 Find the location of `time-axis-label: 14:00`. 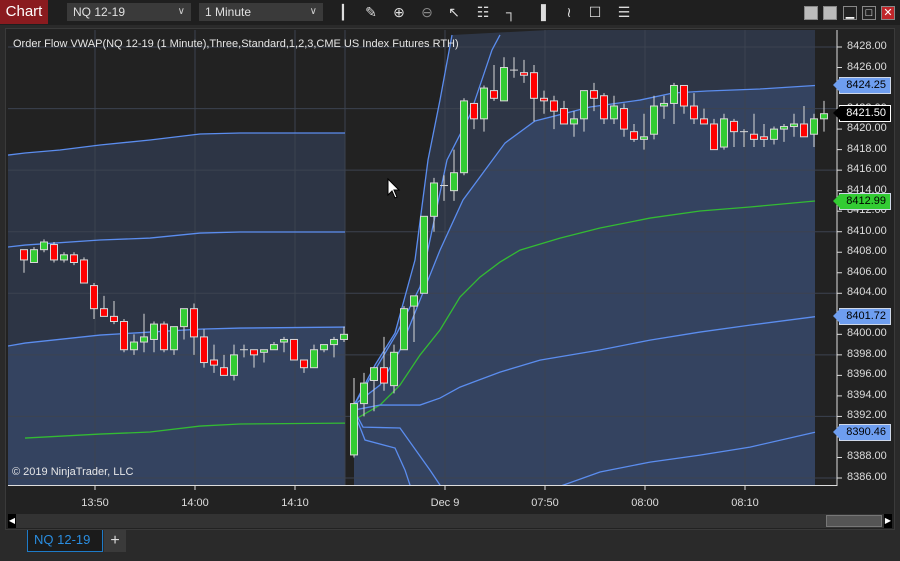

time-axis-label: 14:00 is located at coordinates (195, 503).